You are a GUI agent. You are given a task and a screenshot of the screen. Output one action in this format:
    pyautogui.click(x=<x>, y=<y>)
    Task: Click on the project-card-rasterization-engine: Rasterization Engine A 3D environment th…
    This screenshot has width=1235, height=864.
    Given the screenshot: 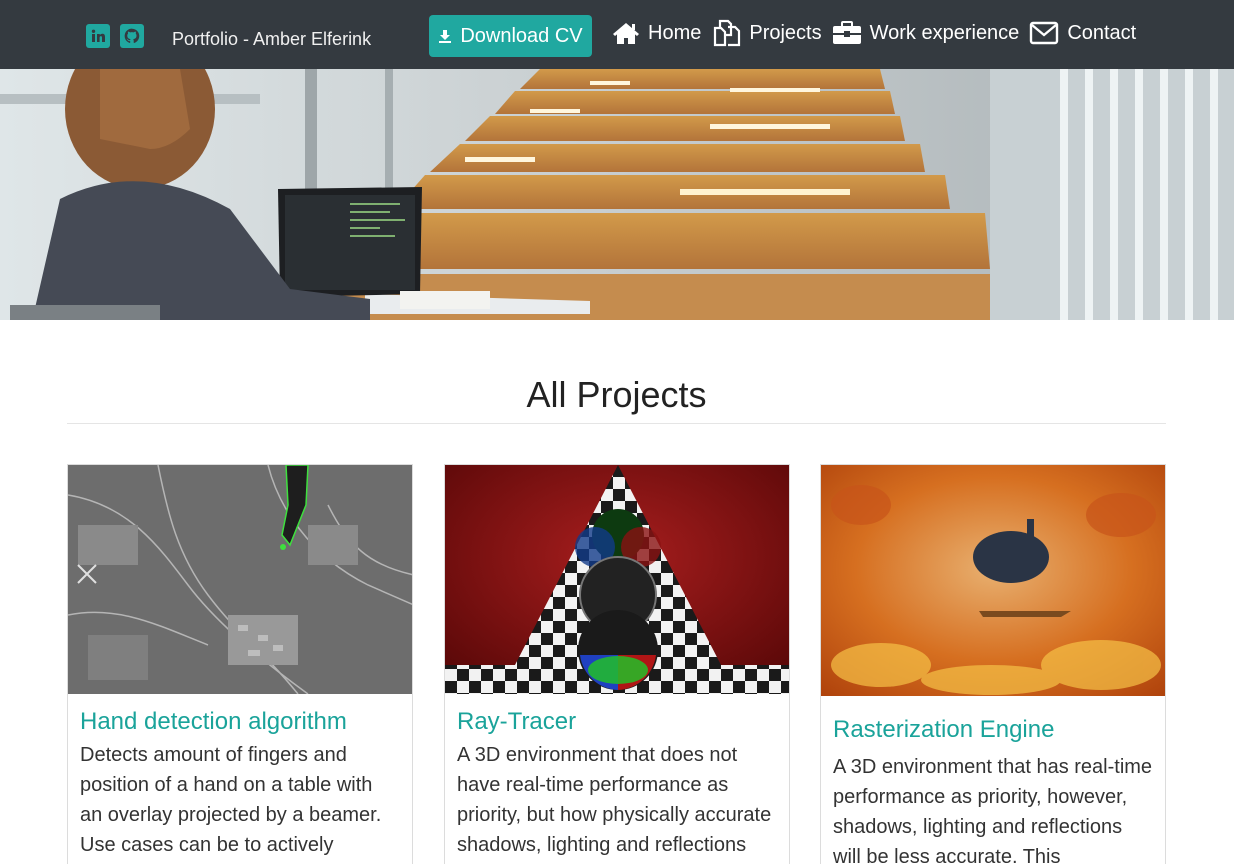 What is the action you would take?
    pyautogui.click(x=993, y=664)
    